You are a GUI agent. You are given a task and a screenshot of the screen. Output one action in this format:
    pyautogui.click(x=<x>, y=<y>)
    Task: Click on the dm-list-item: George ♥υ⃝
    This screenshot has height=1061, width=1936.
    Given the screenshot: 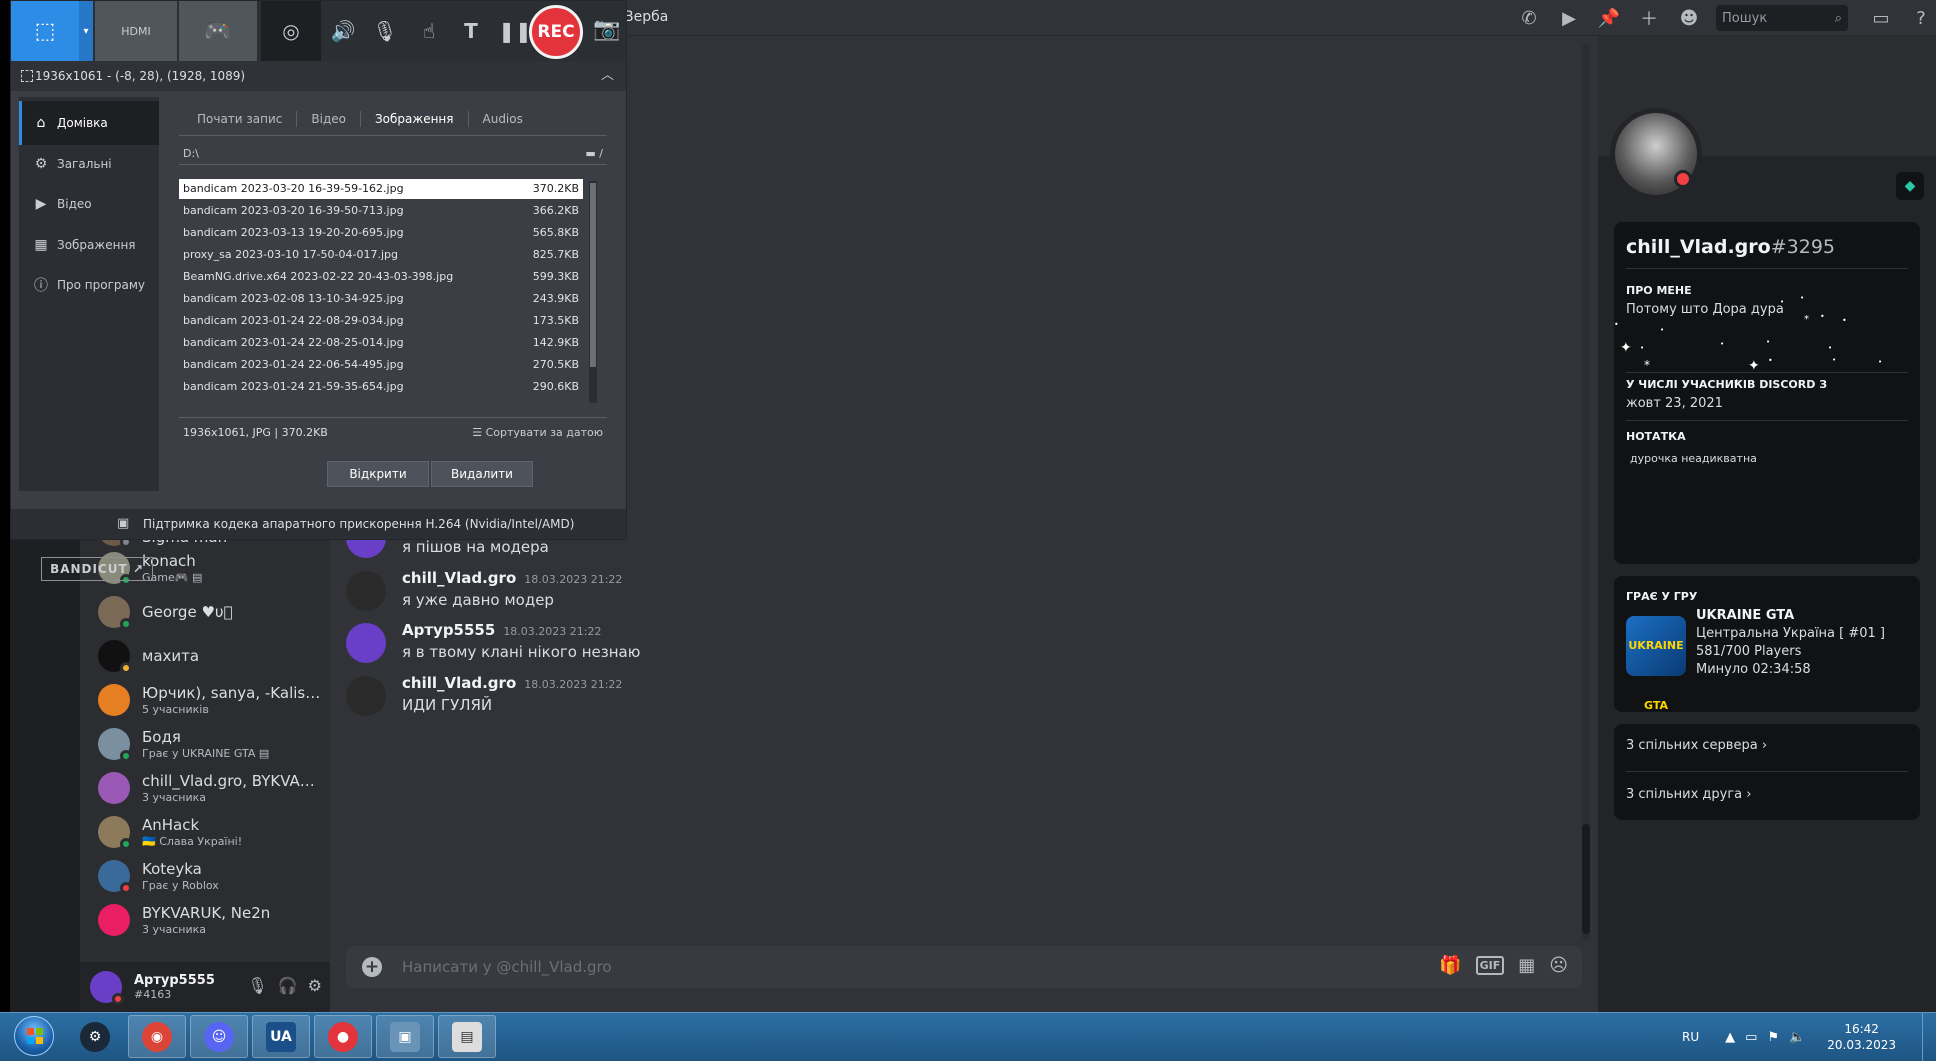 What is the action you would take?
    pyautogui.click(x=208, y=612)
    